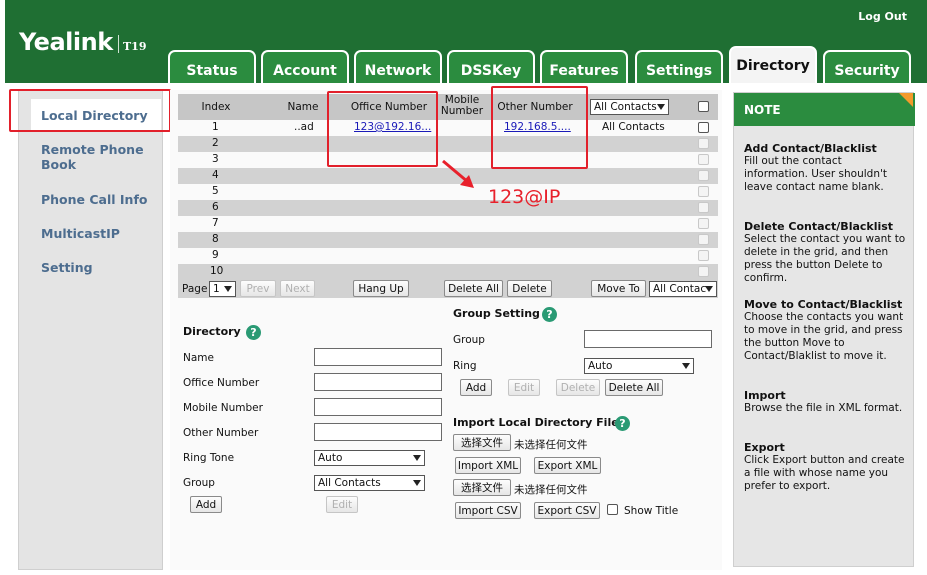  Describe the element at coordinates (524, 387) in the screenshot. I see `edit-group-button: Edit` at that location.